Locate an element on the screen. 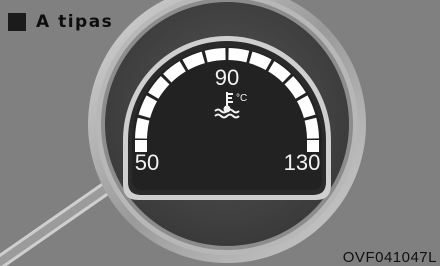 The height and width of the screenshot is (266, 440). square-bullet-icon is located at coordinates (17, 22).